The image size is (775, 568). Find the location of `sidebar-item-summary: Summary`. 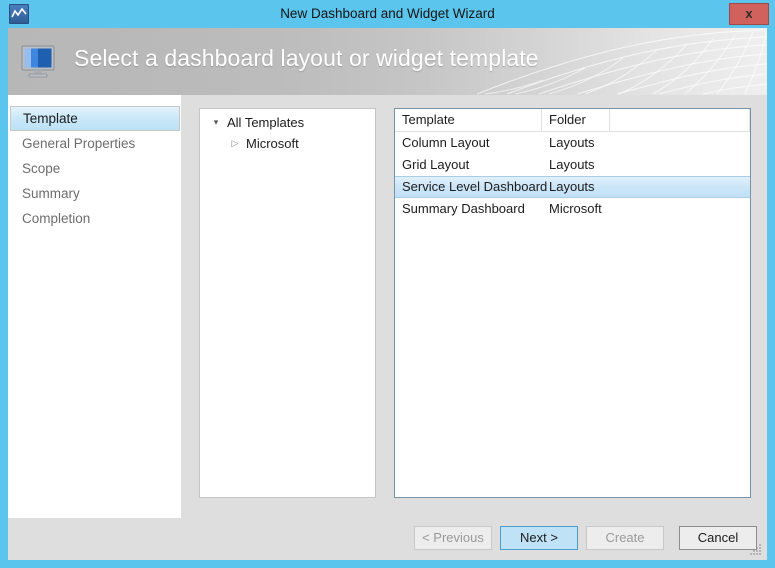

sidebar-item-summary: Summary is located at coordinates (95, 193).